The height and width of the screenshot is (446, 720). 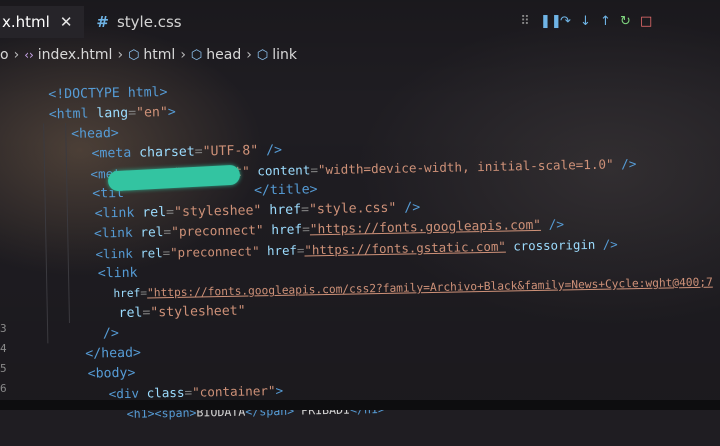 I want to click on code-token: =, so click(x=146, y=313).